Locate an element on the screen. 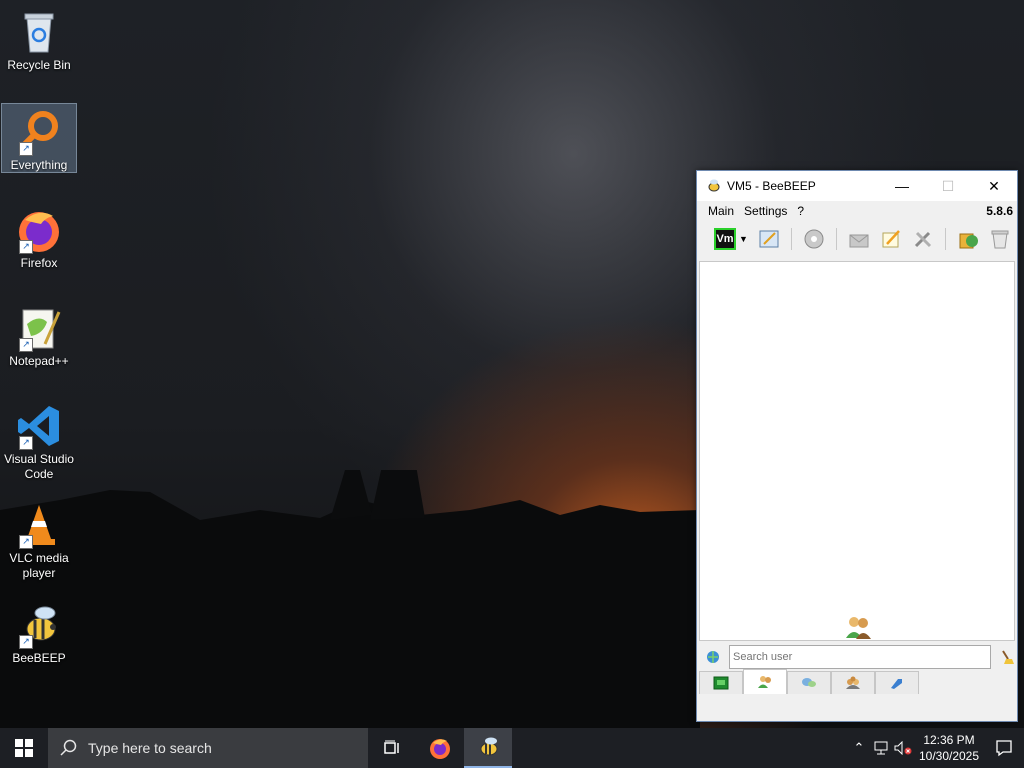 The width and height of the screenshot is (1024, 768). desktop-icon-vscode: ↗ Visual Studio Code is located at coordinates (39, 443).